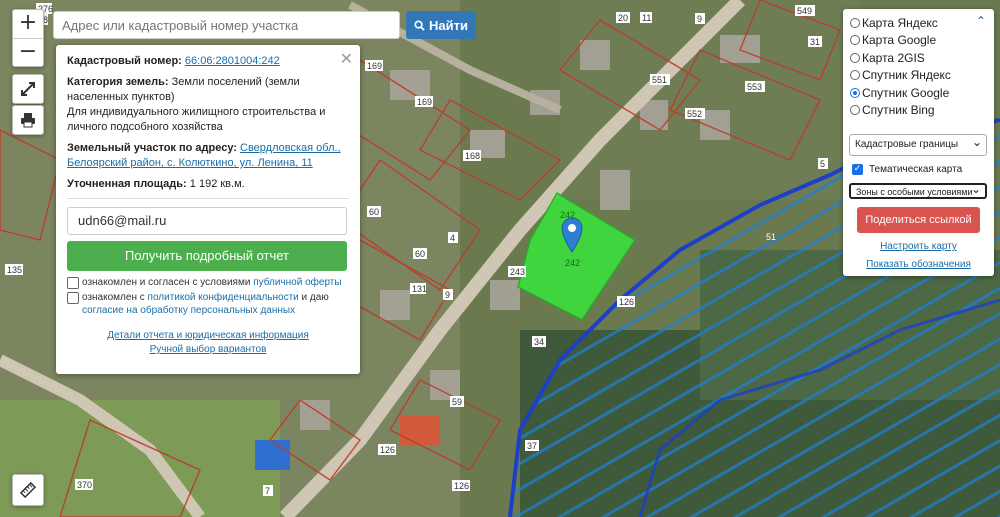 The height and width of the screenshot is (517, 1000). What do you see at coordinates (981, 21) in the screenshot?
I see `chevron-up-icon: ⌃` at bounding box center [981, 21].